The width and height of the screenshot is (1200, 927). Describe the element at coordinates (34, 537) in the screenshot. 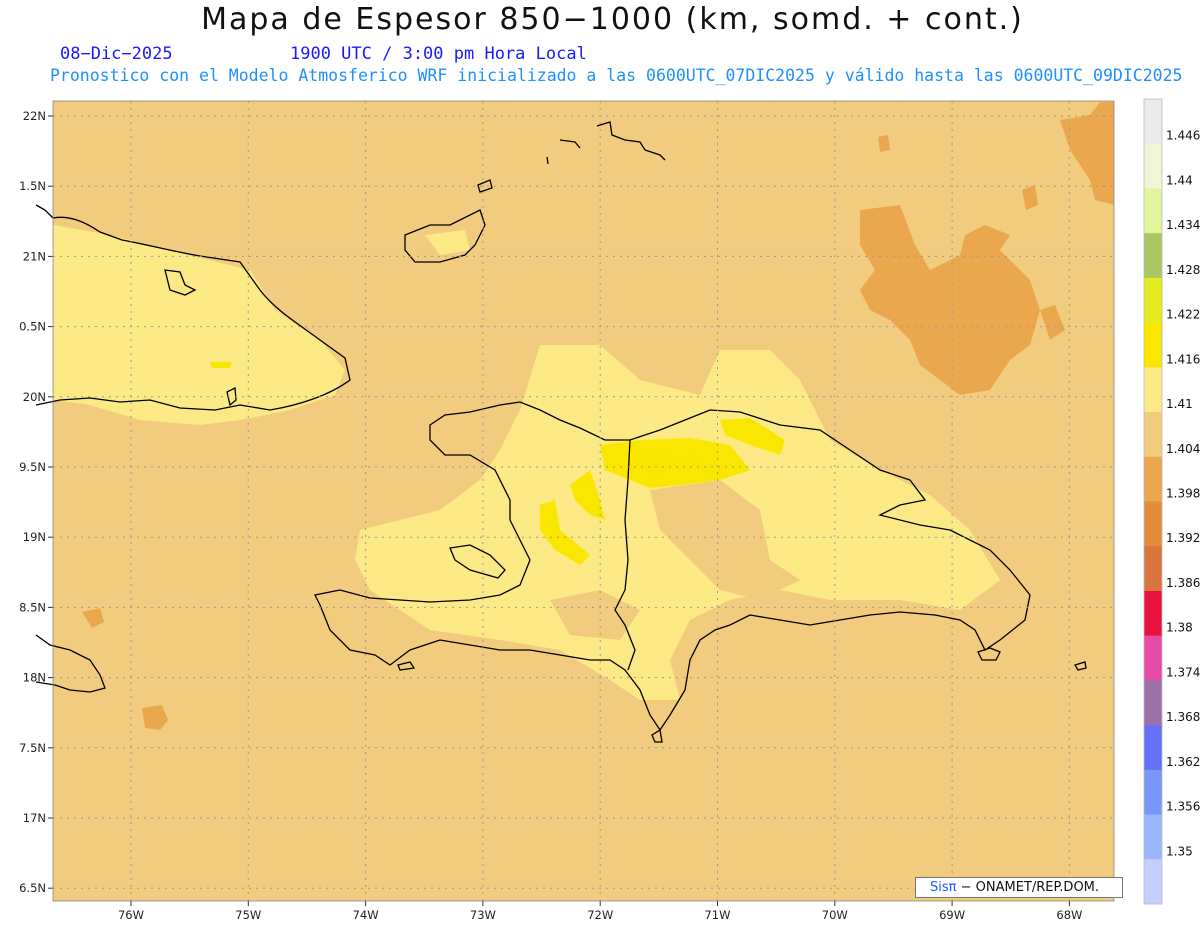

I see `lat-label: 19N` at that location.